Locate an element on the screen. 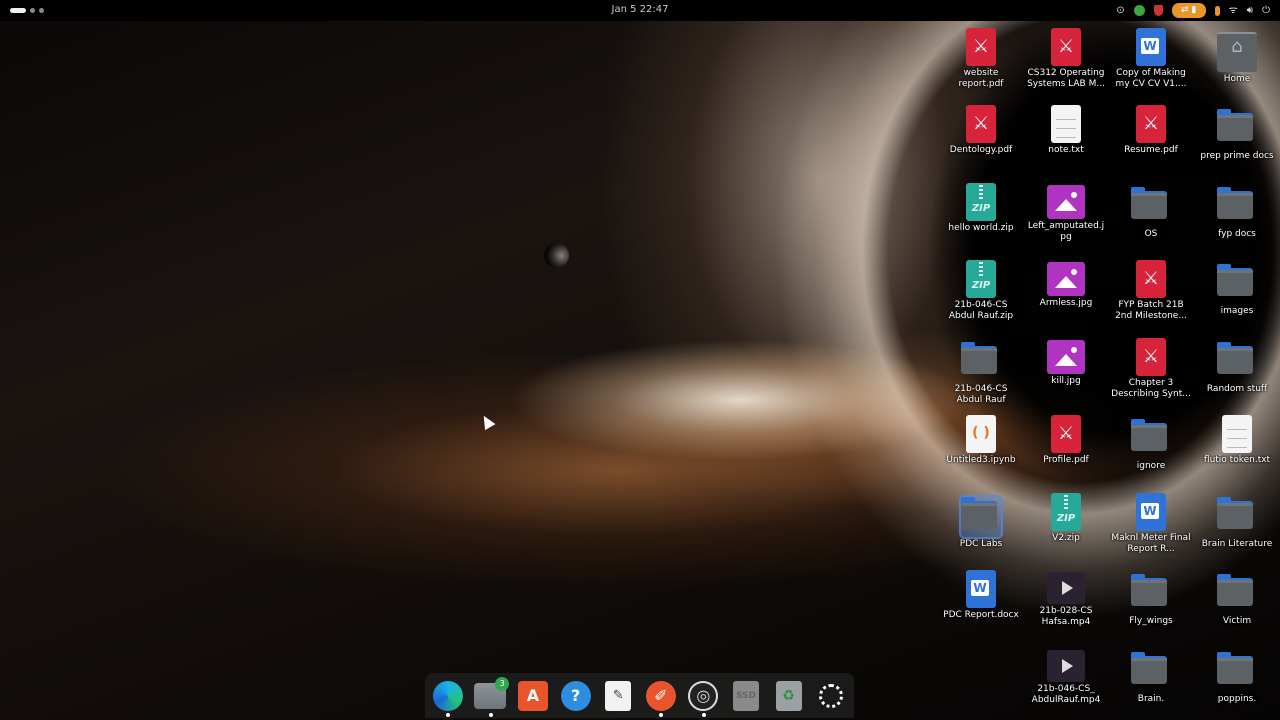 Image resolution: width=1280 pixels, height=720 pixels. desktop-icon-label: 21b-046-CS Abdul Rauf.zip is located at coordinates (981, 310).